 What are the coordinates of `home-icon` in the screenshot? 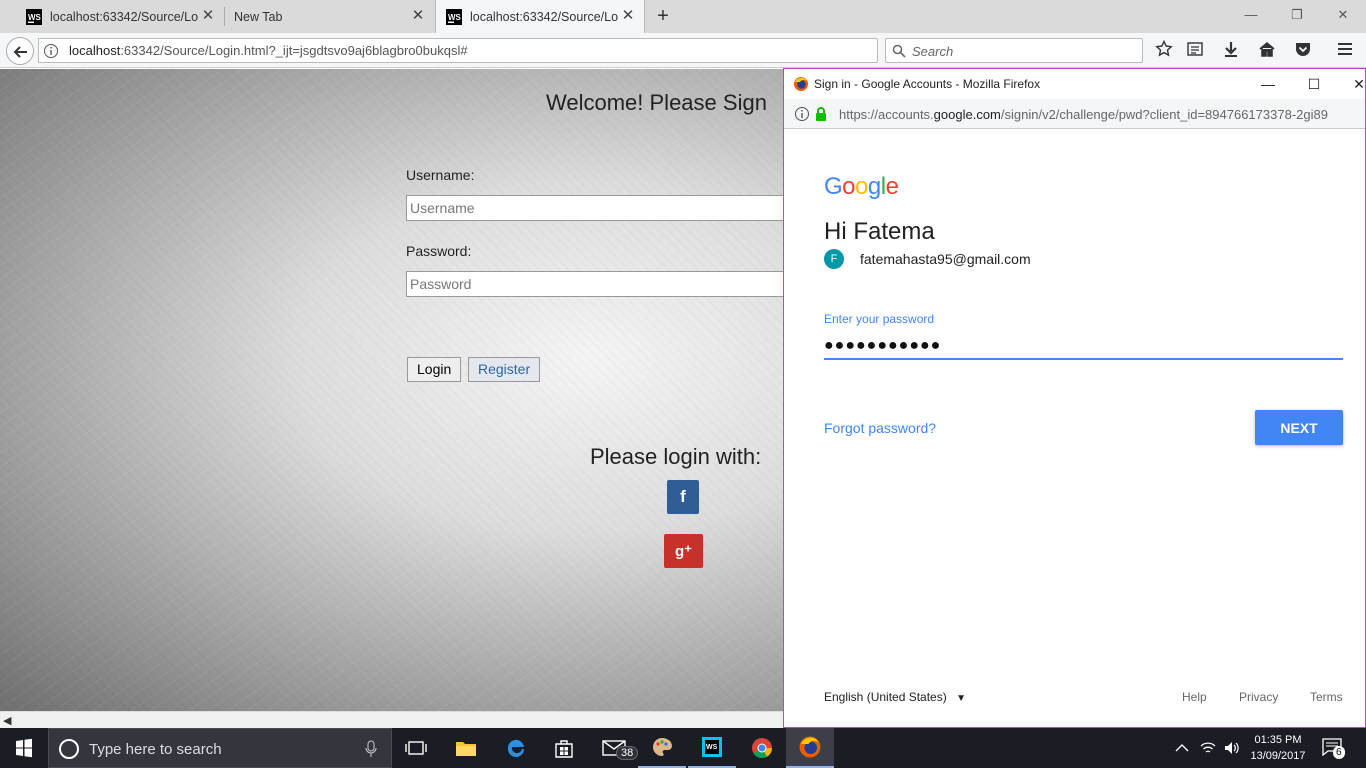 It's located at (1267, 49).